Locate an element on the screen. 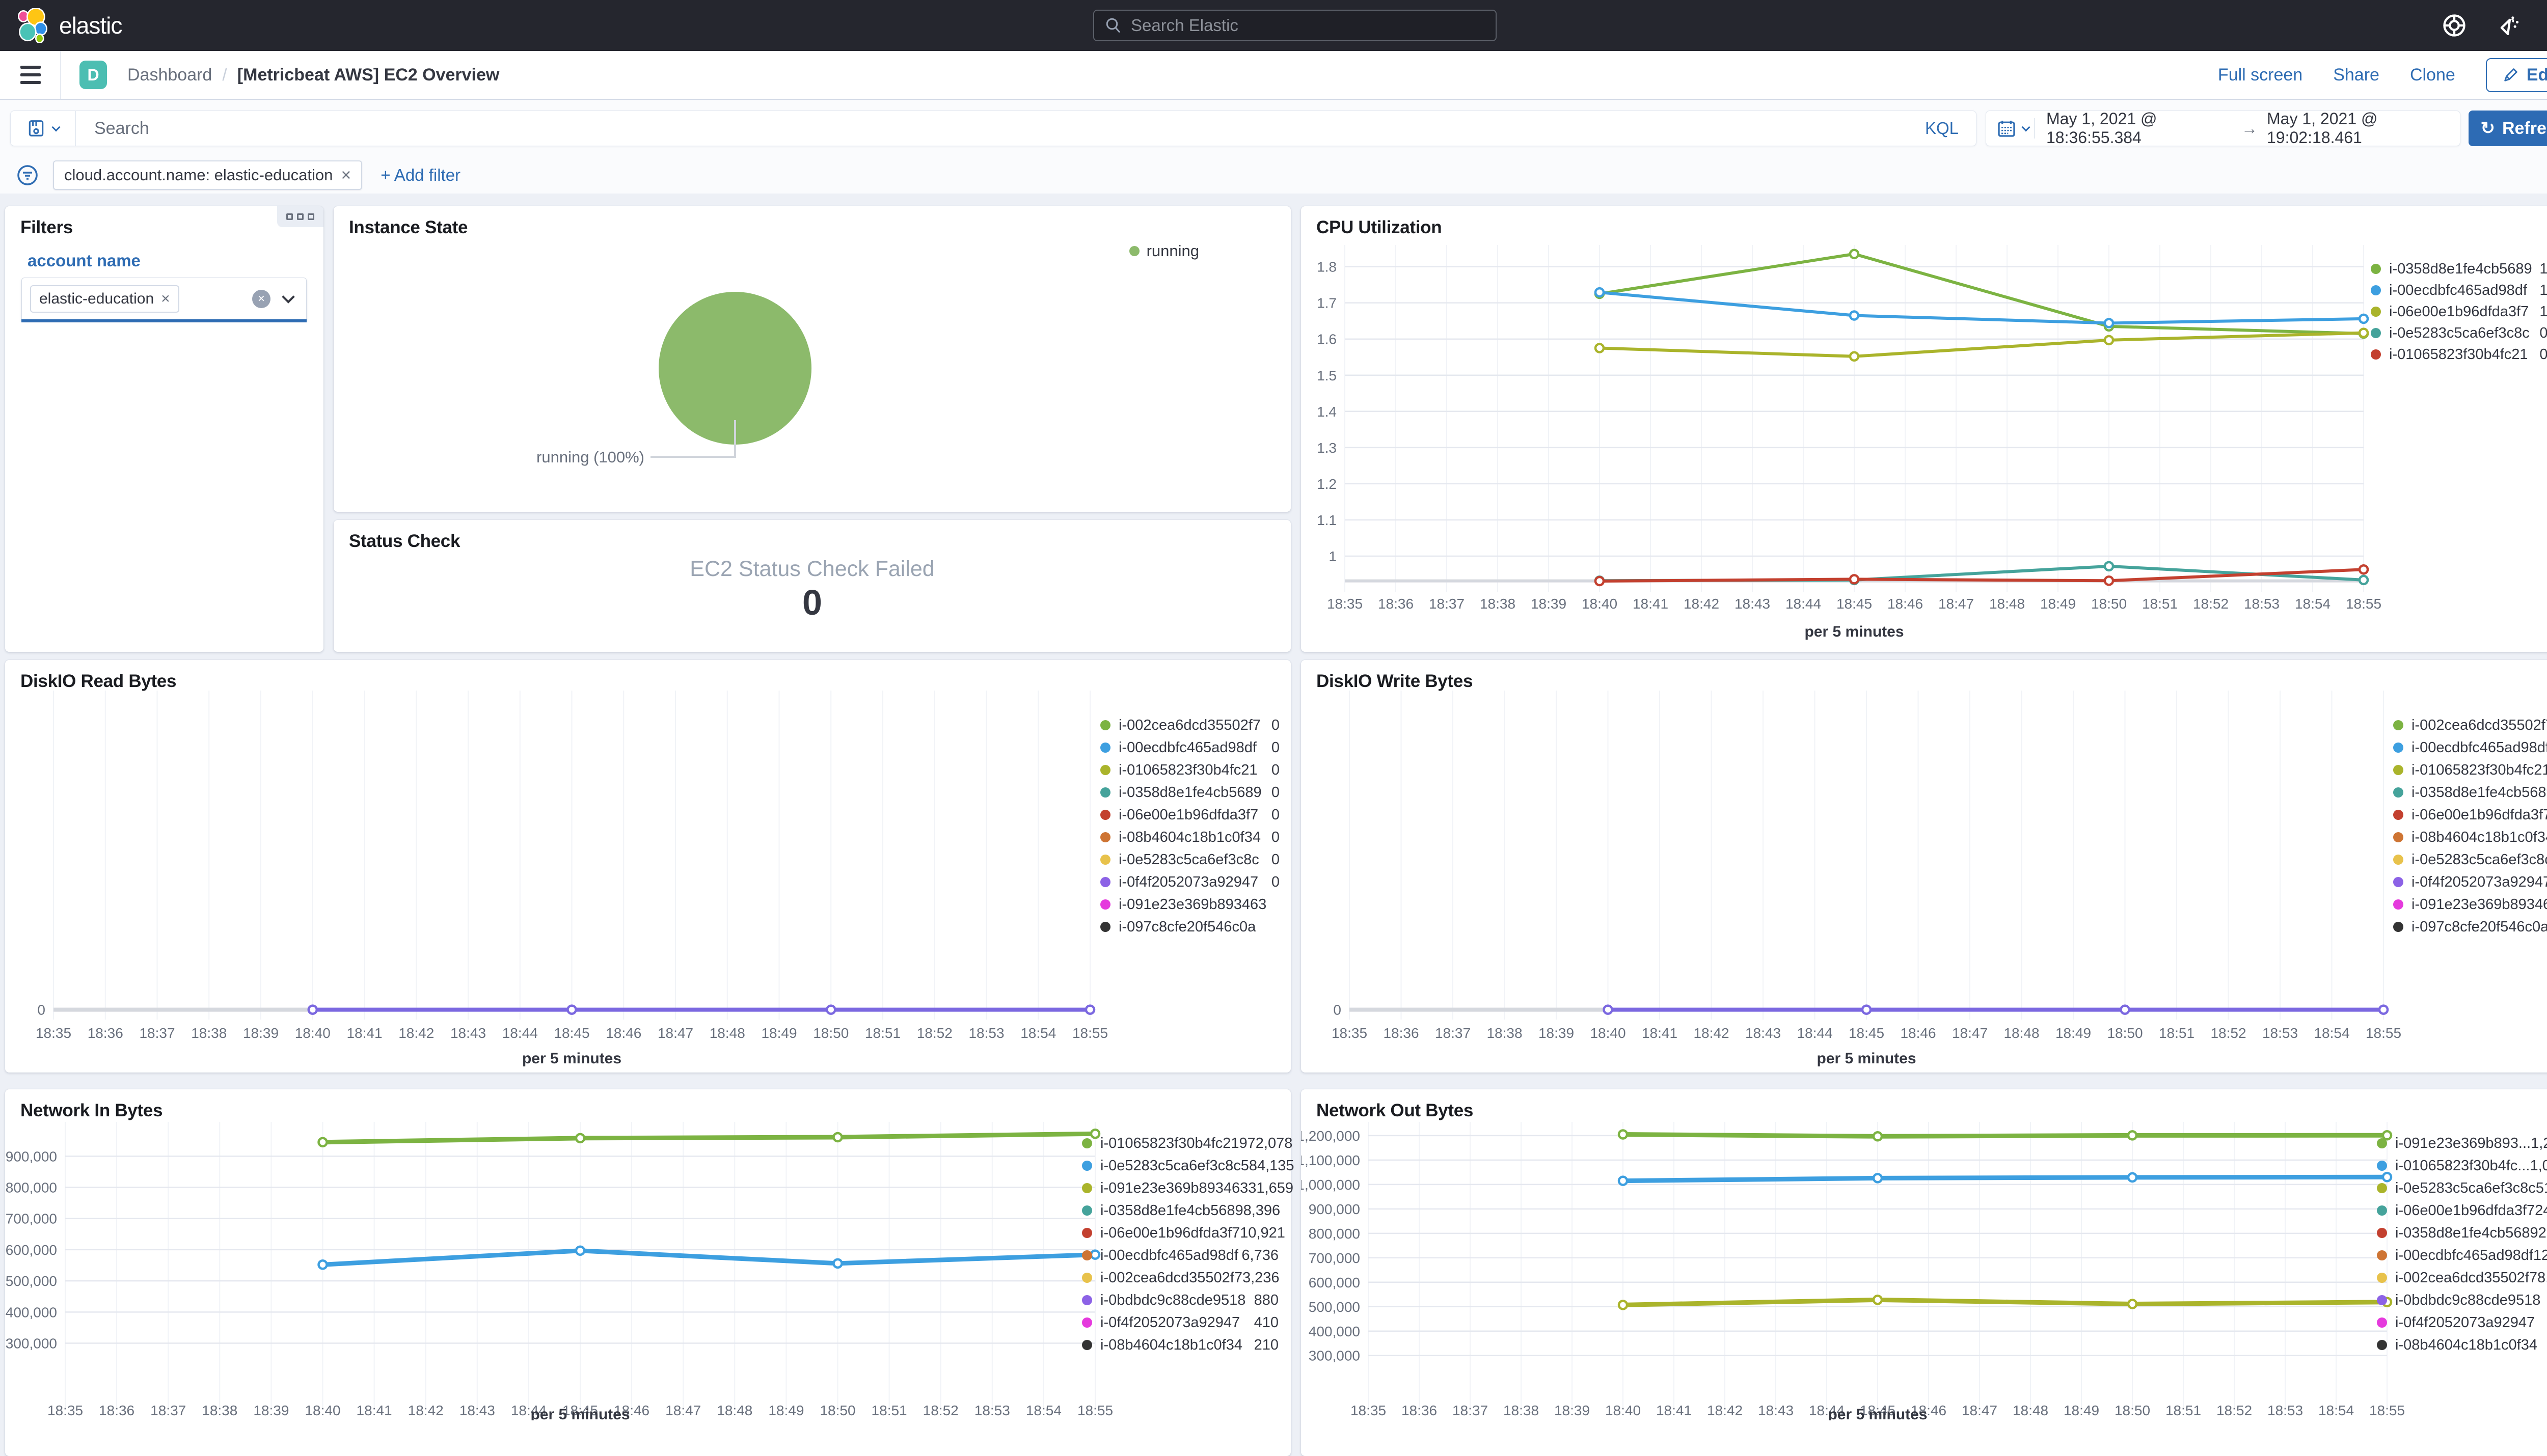 The width and height of the screenshot is (2547, 1456). remove-filter-icon: × is located at coordinates (346, 175).